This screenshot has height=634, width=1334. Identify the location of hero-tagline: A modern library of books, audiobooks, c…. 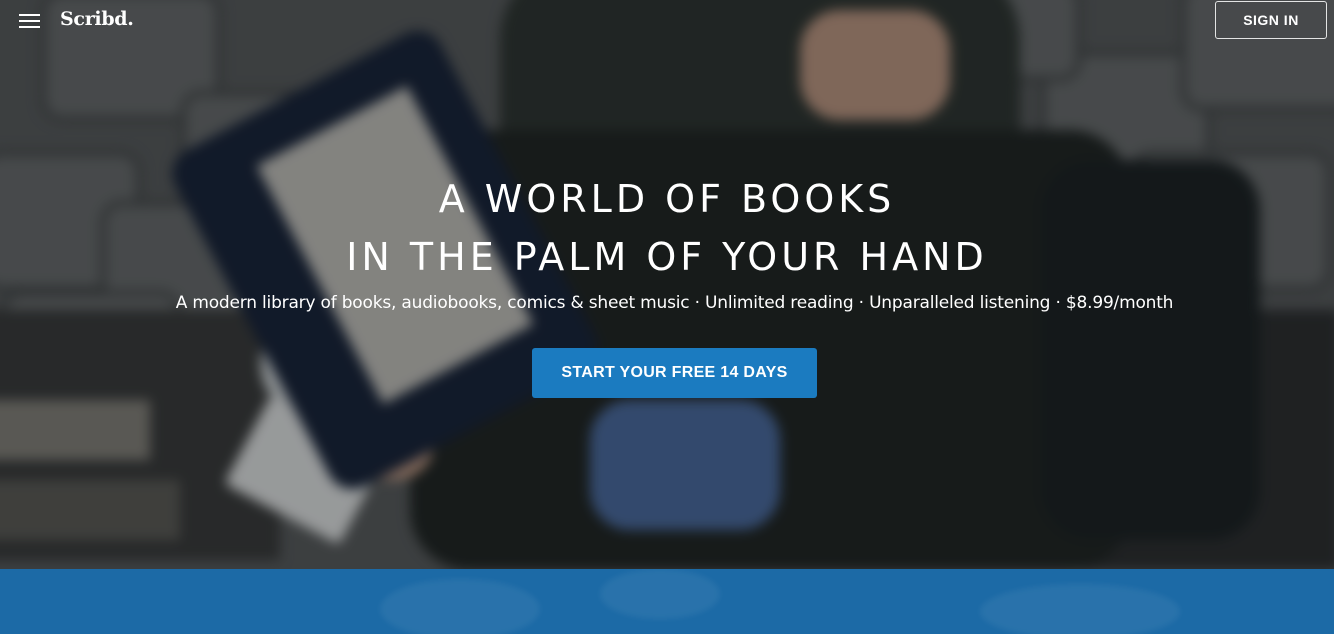
(674, 303).